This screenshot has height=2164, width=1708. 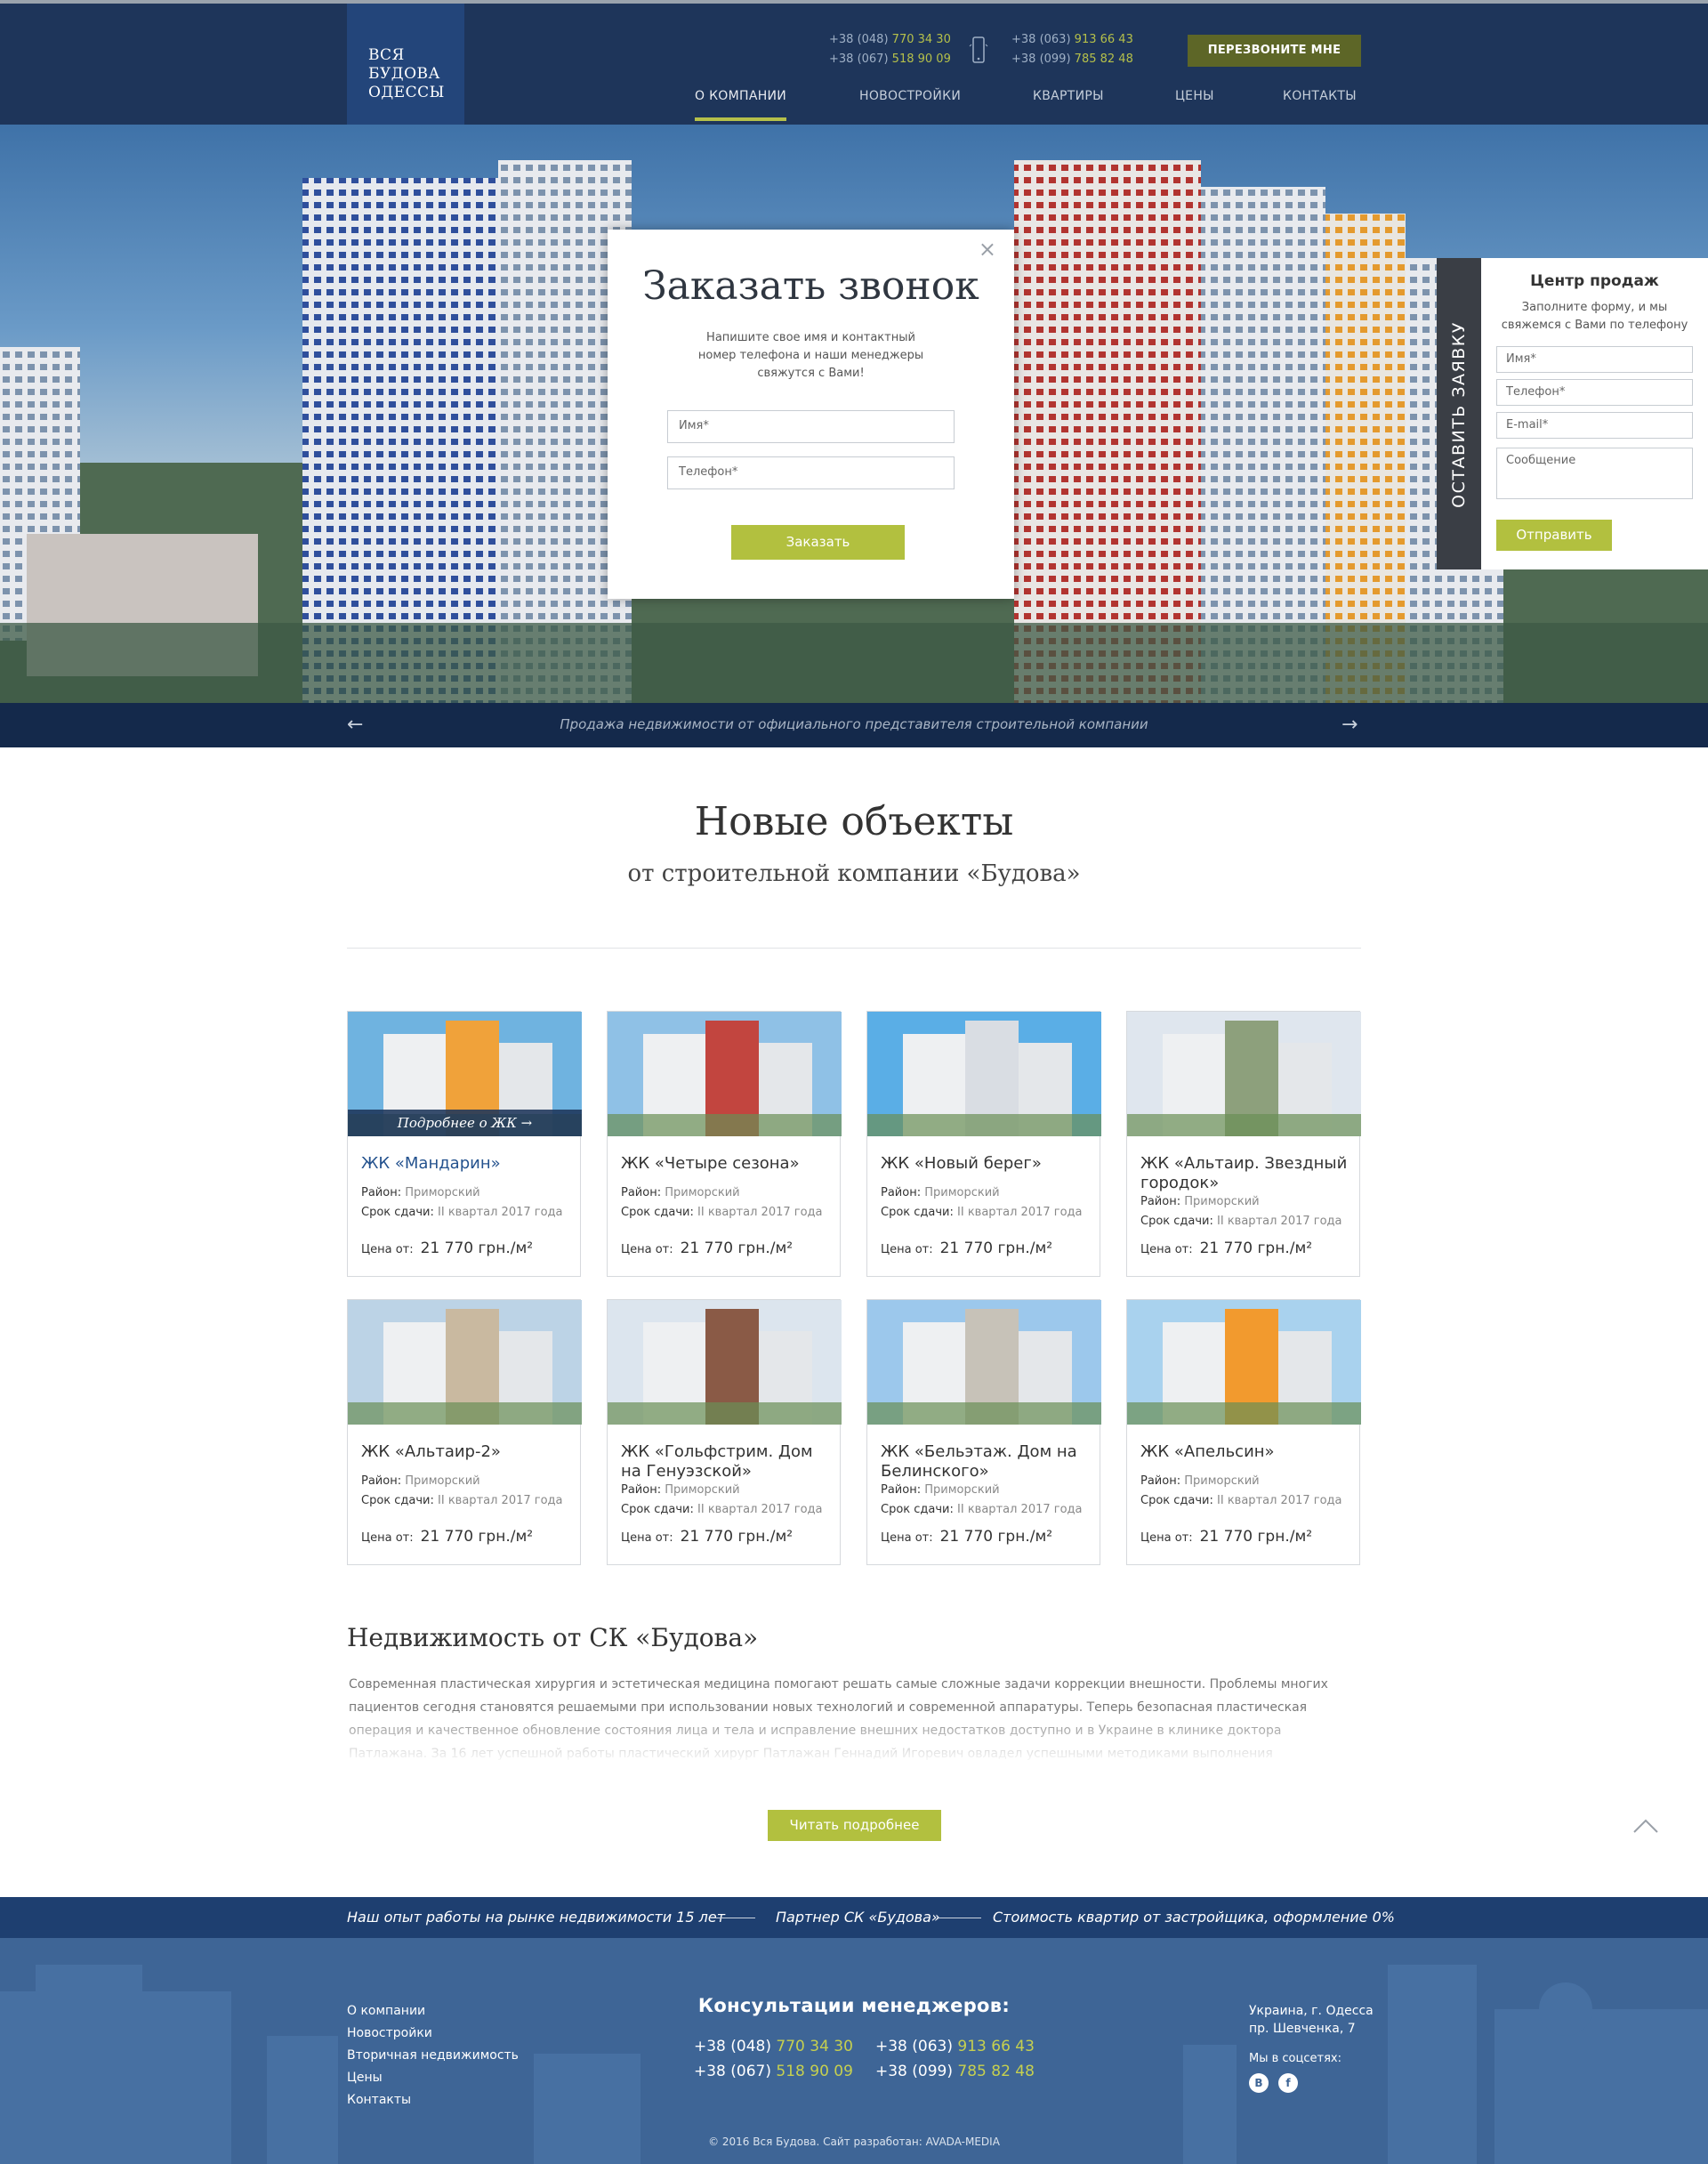 What do you see at coordinates (1295, 2058) in the screenshot?
I see `social-label: Мы в соцсетях:` at bounding box center [1295, 2058].